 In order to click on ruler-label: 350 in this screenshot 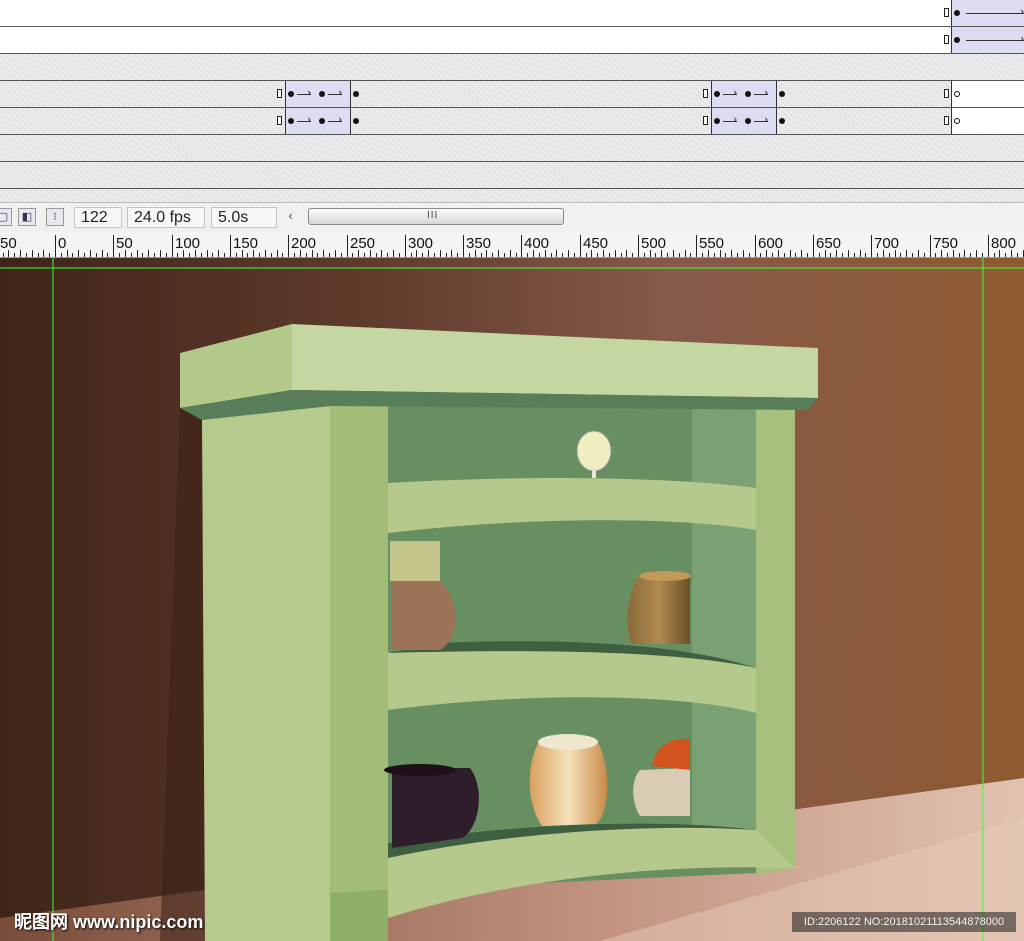, I will do `click(479, 243)`.